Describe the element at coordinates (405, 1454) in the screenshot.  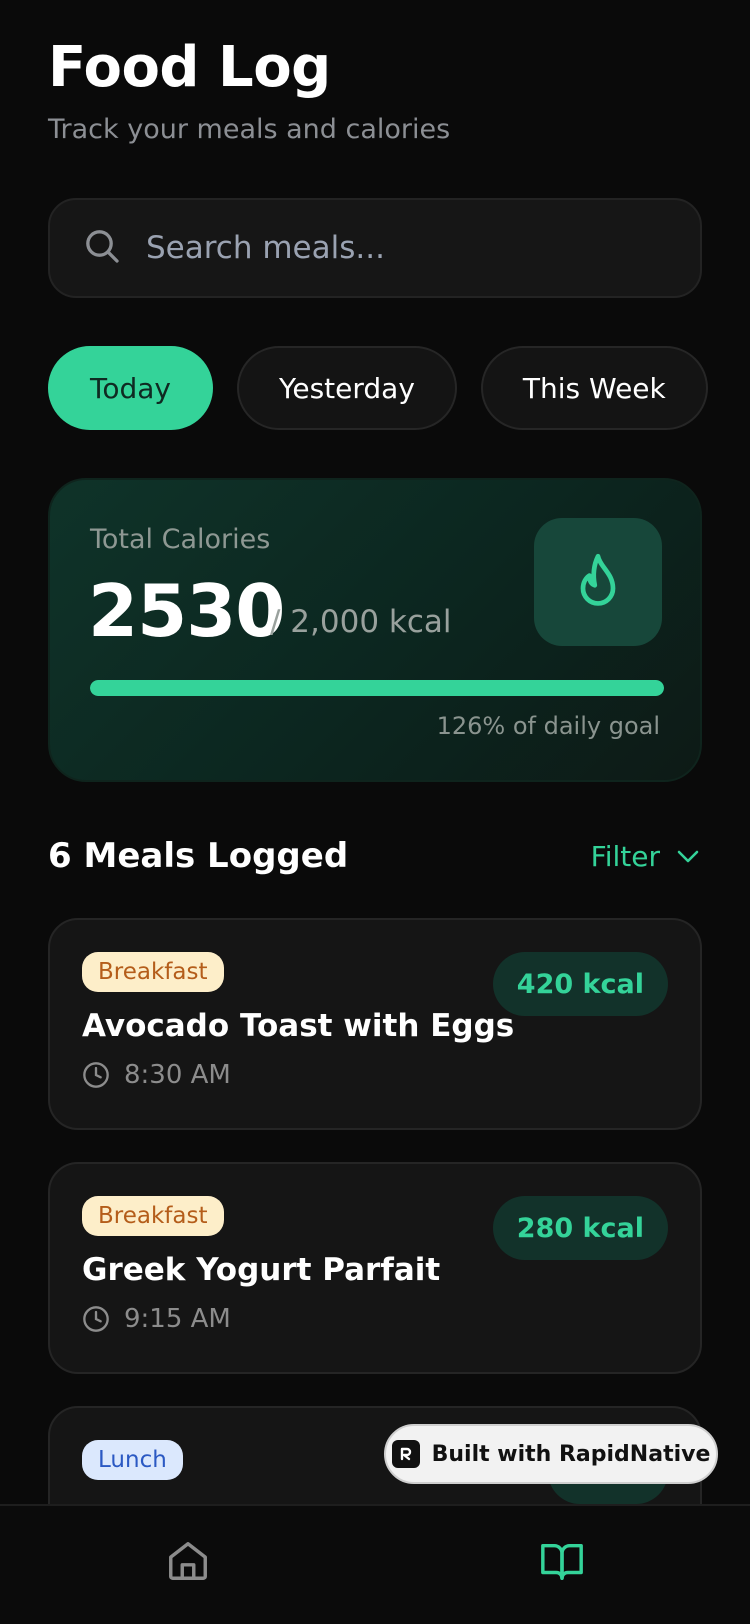
I see `rapidnative-logo-icon` at that location.